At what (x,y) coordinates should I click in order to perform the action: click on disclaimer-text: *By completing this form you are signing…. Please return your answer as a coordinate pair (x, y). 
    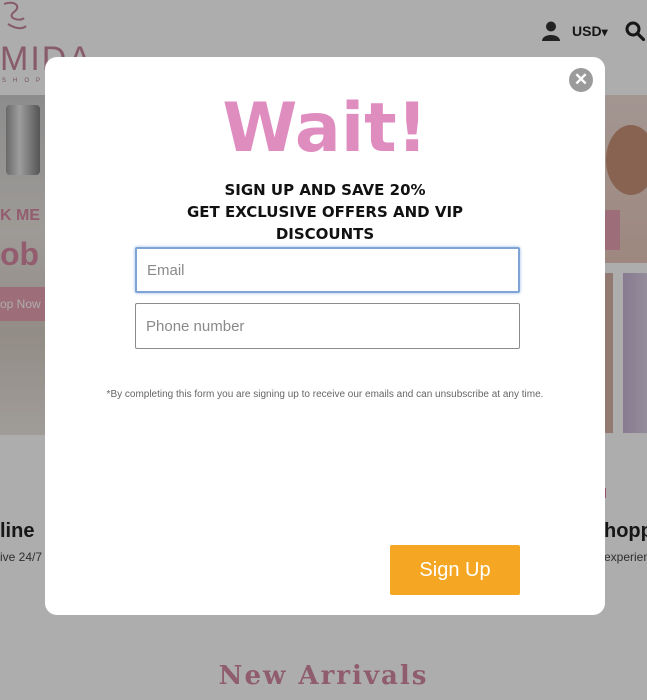
    Looking at the image, I should click on (325, 394).